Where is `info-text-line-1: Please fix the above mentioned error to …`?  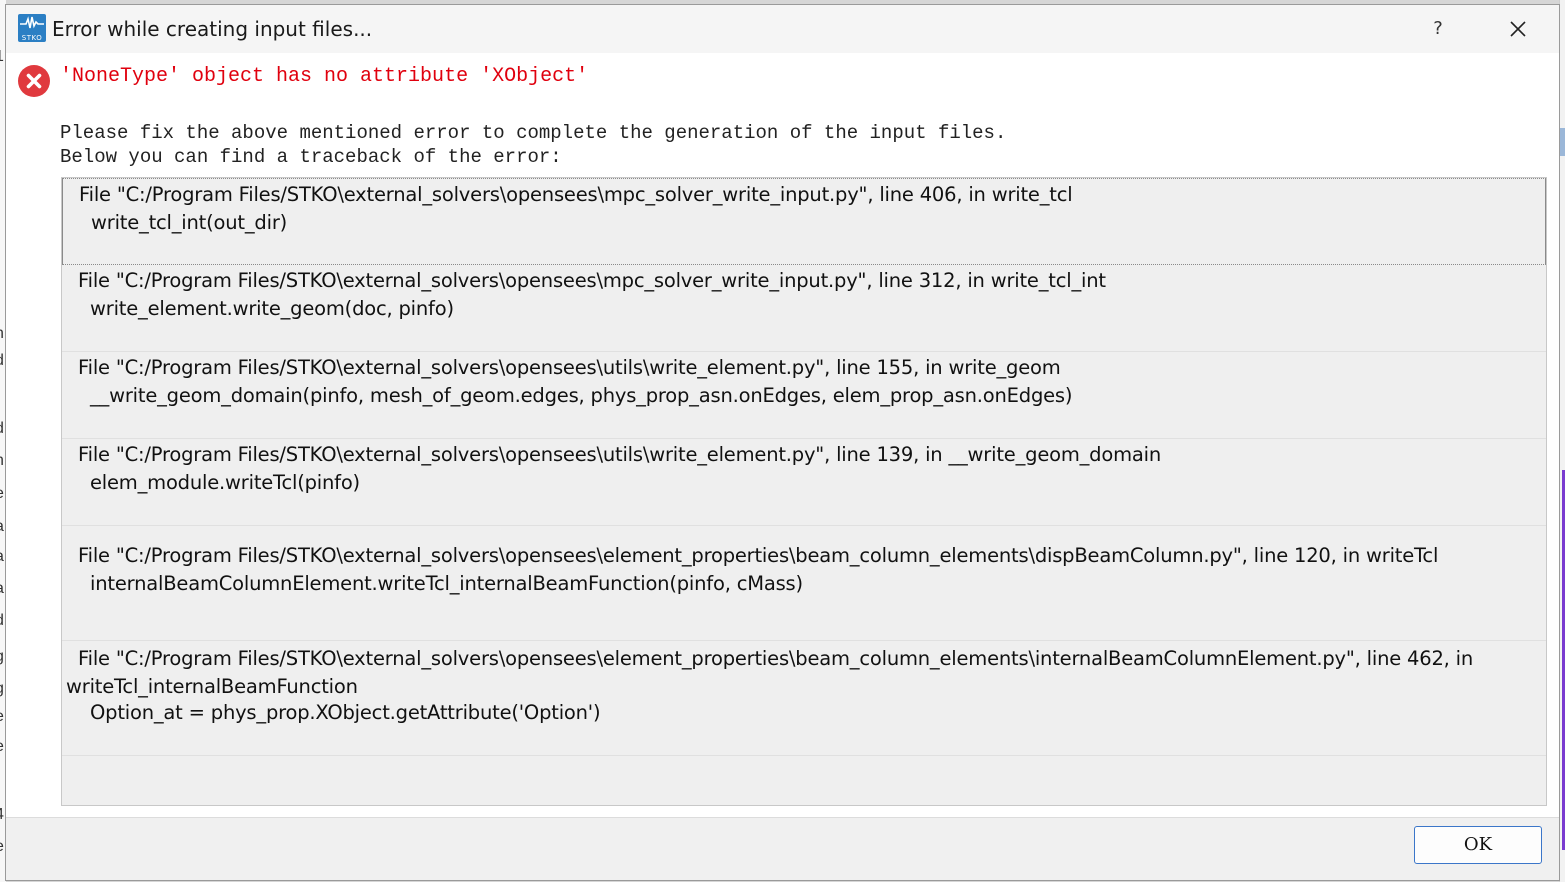
info-text-line-1: Please fix the above mentioned error to … is located at coordinates (533, 133).